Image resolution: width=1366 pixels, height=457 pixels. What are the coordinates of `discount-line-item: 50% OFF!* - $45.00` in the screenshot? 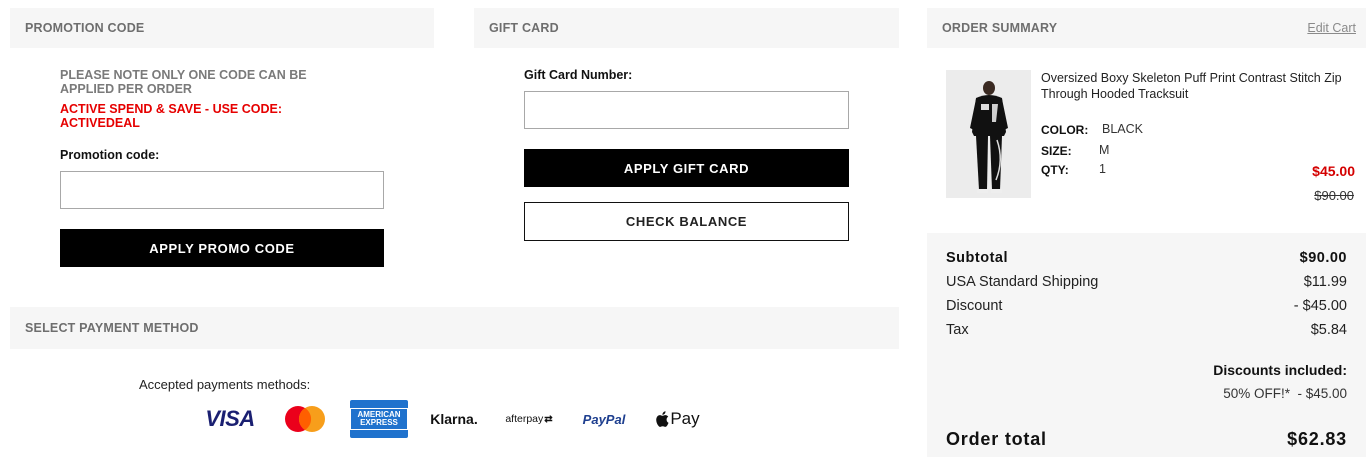 It's located at (1285, 393).